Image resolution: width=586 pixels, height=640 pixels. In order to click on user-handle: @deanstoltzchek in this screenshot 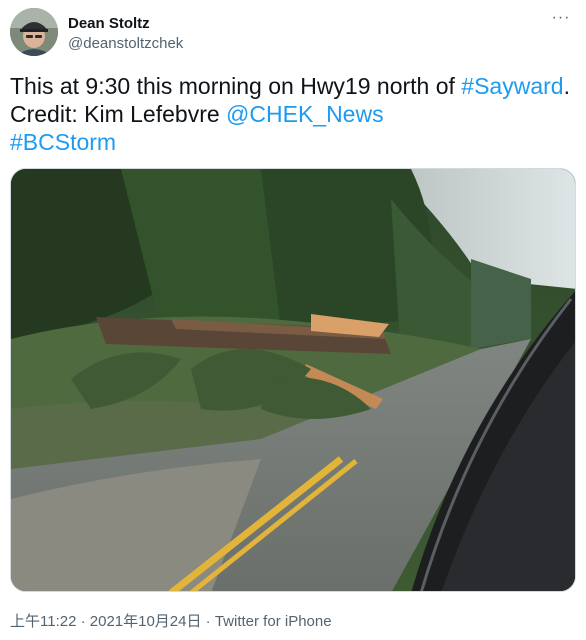, I will do `click(125, 43)`.